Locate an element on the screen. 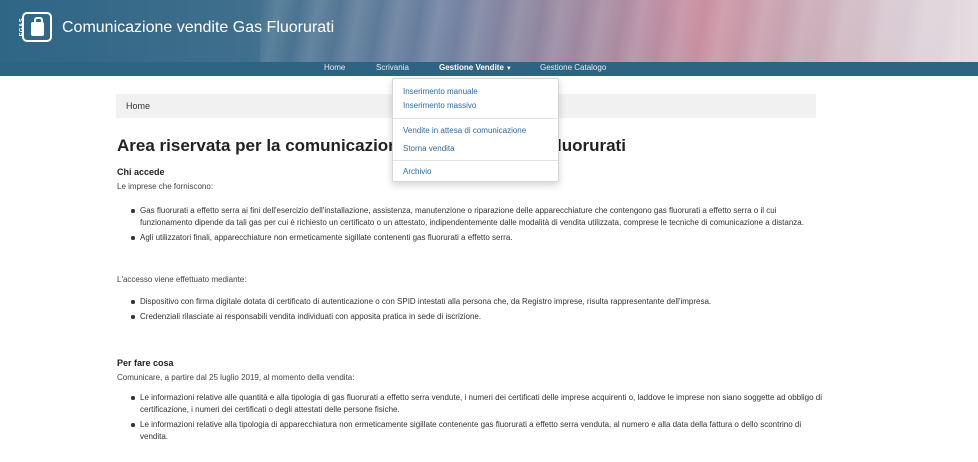  accesso-intro: L'accesso viene effettuato mediante: is located at coordinates (182, 279).